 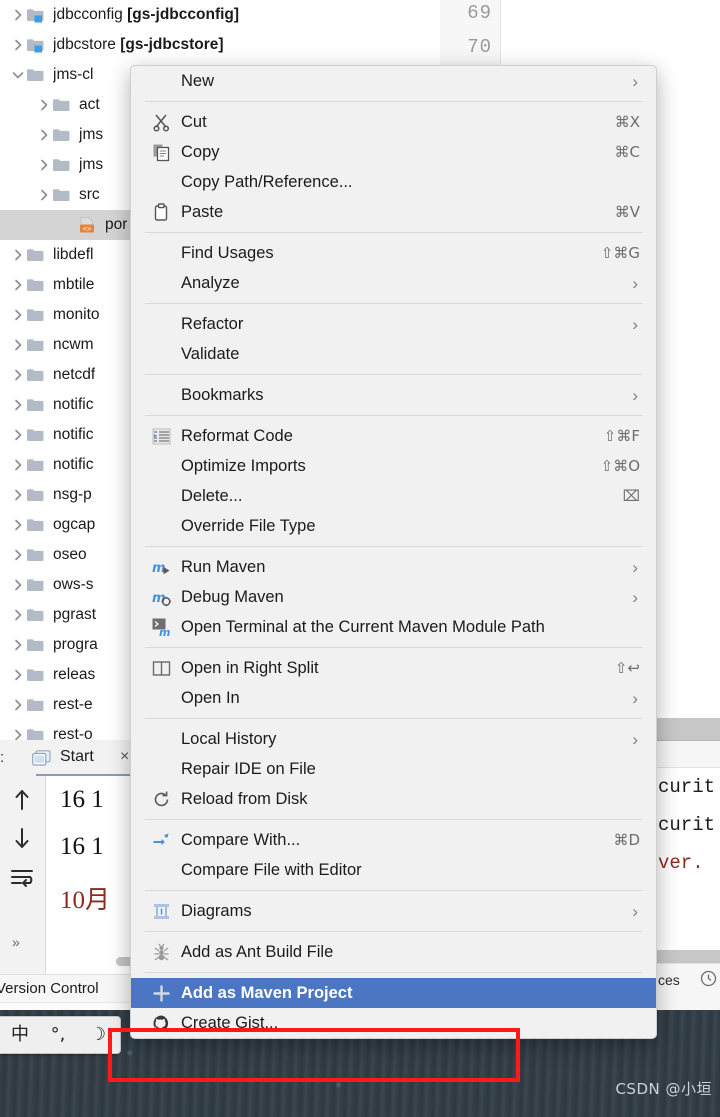 What do you see at coordinates (393, 253) in the screenshot?
I see `menu-item-find-usages: Find Usages ⇧⌘G` at bounding box center [393, 253].